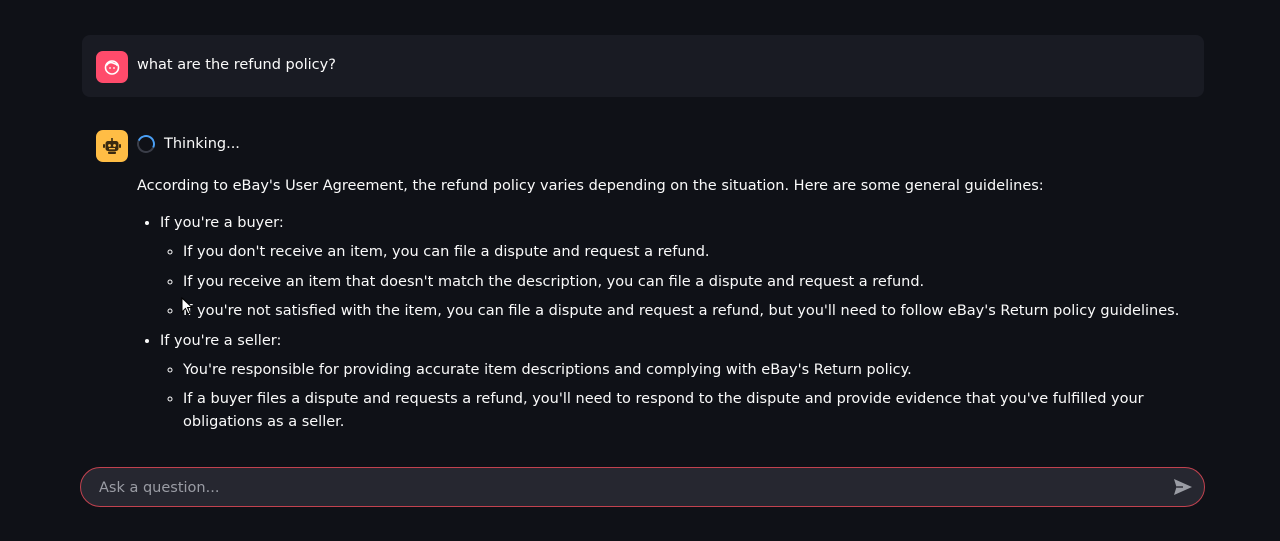 Image resolution: width=1280 pixels, height=541 pixels. Describe the element at coordinates (643, 66) in the screenshot. I see `user-message: what are the refund policy?` at that location.